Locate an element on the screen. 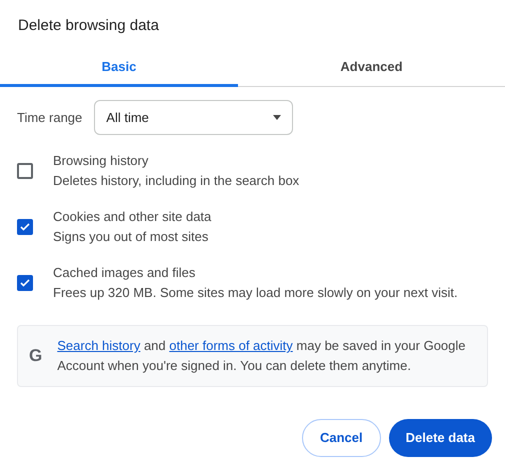 This screenshot has width=505, height=465. option-title: Browsing history is located at coordinates (101, 161).